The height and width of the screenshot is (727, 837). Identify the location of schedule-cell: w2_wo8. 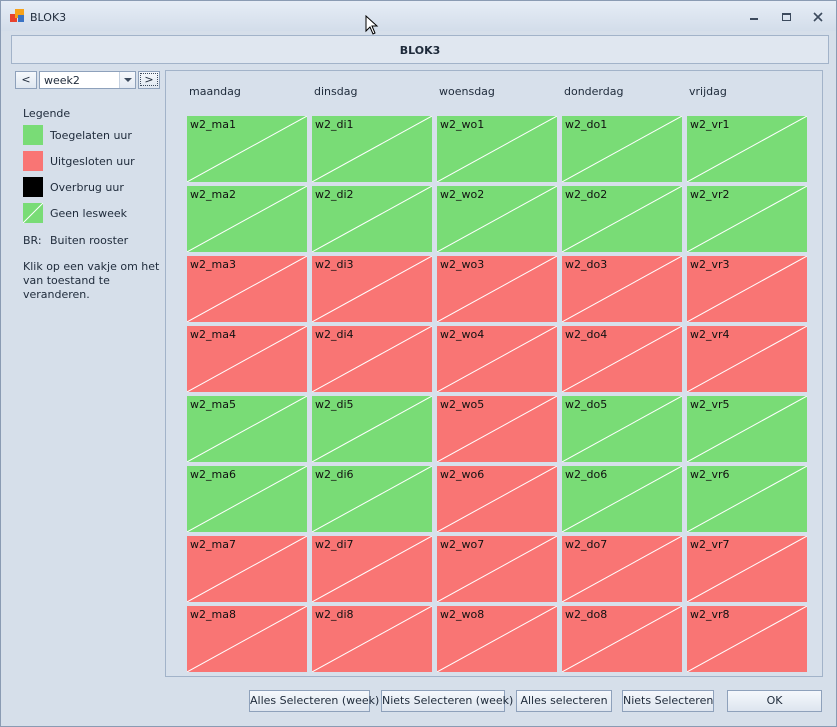
(497, 639).